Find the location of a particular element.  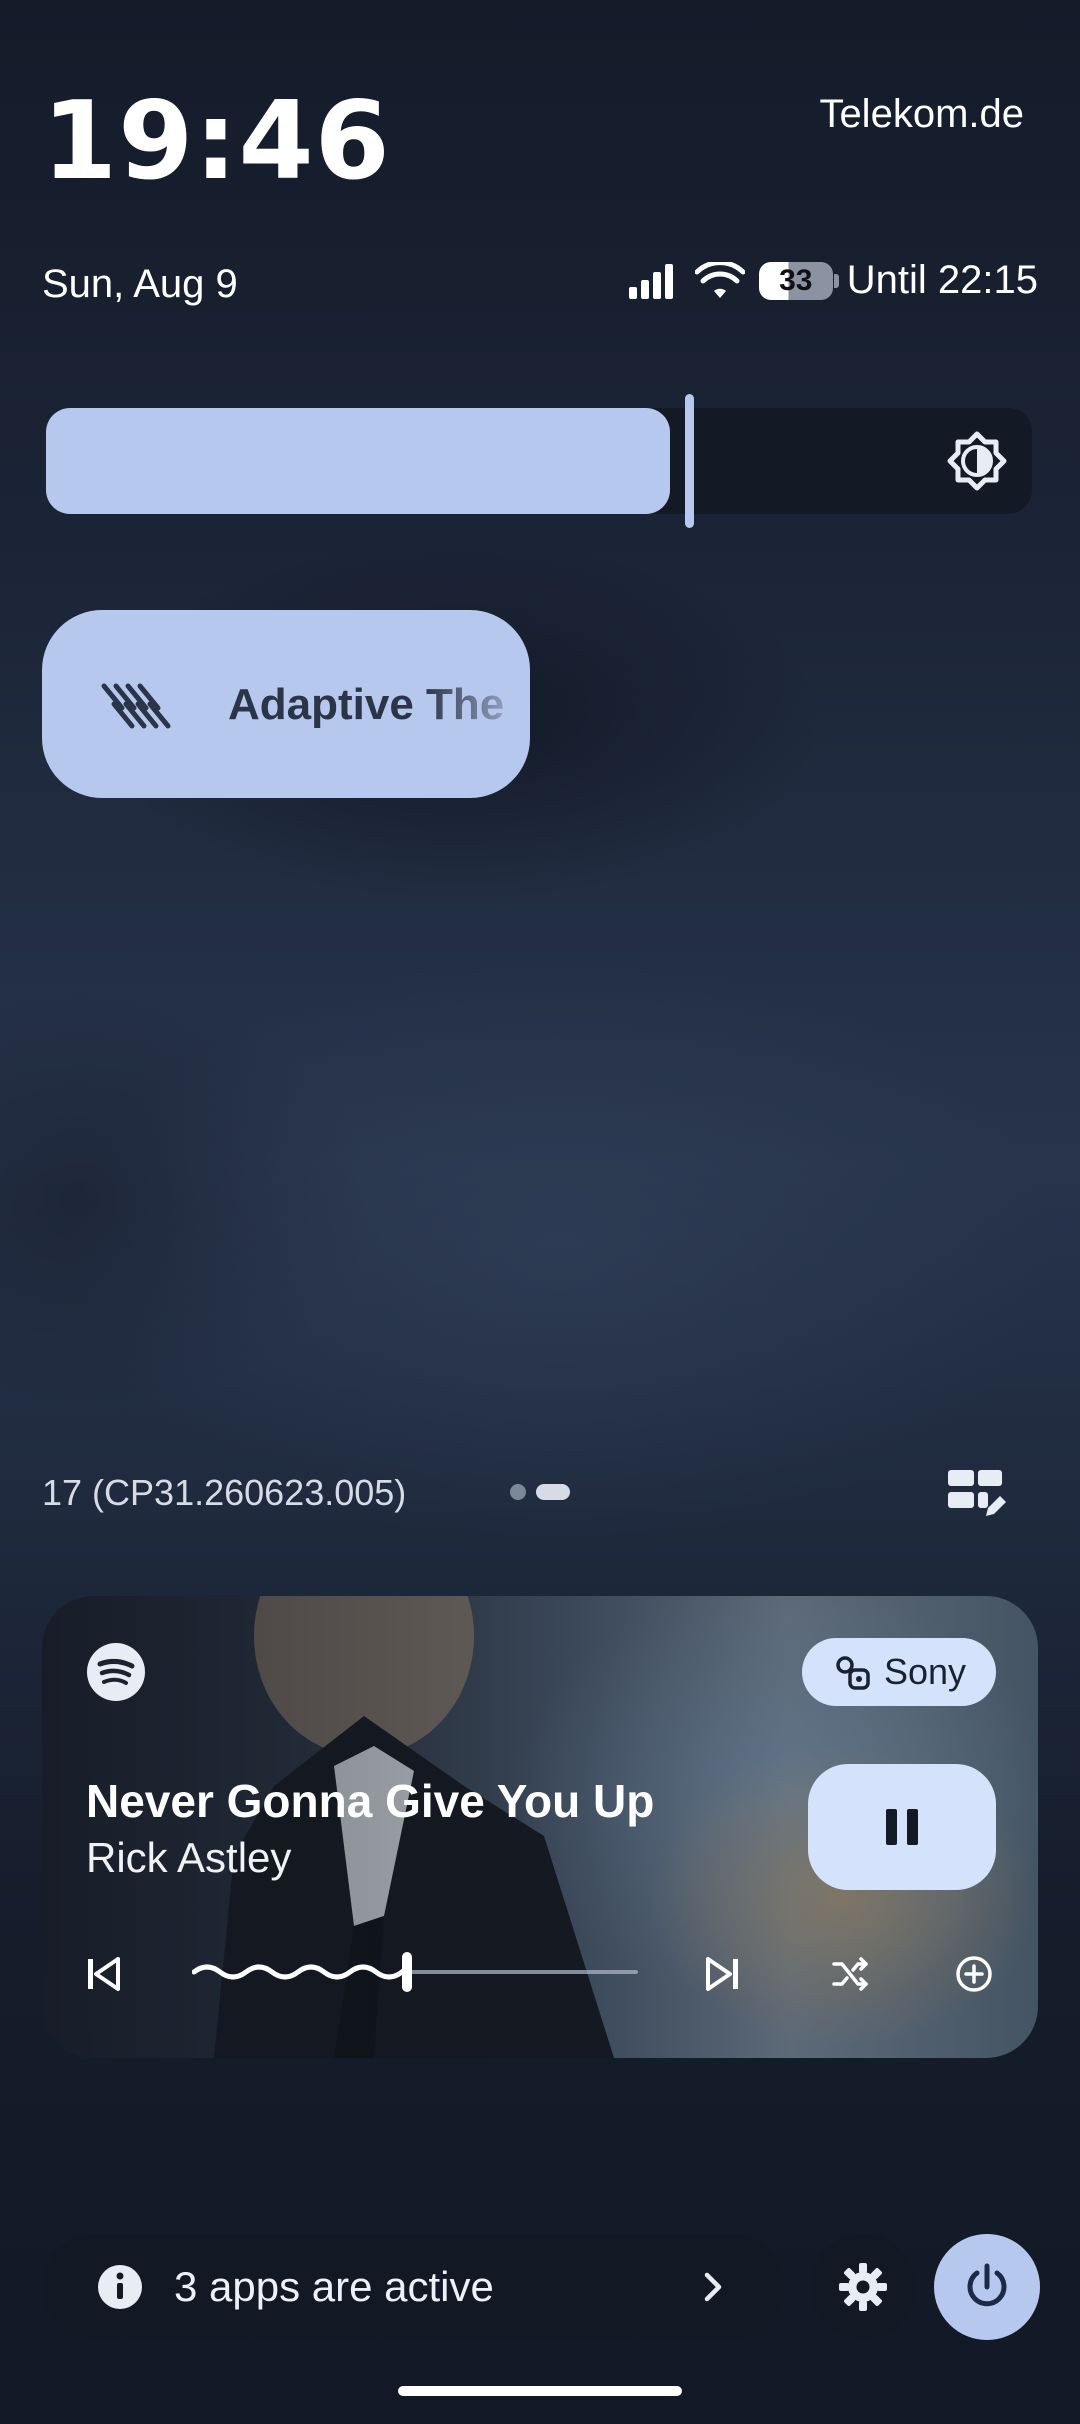

status-icons: 33 Until 22:15 is located at coordinates (833, 280).